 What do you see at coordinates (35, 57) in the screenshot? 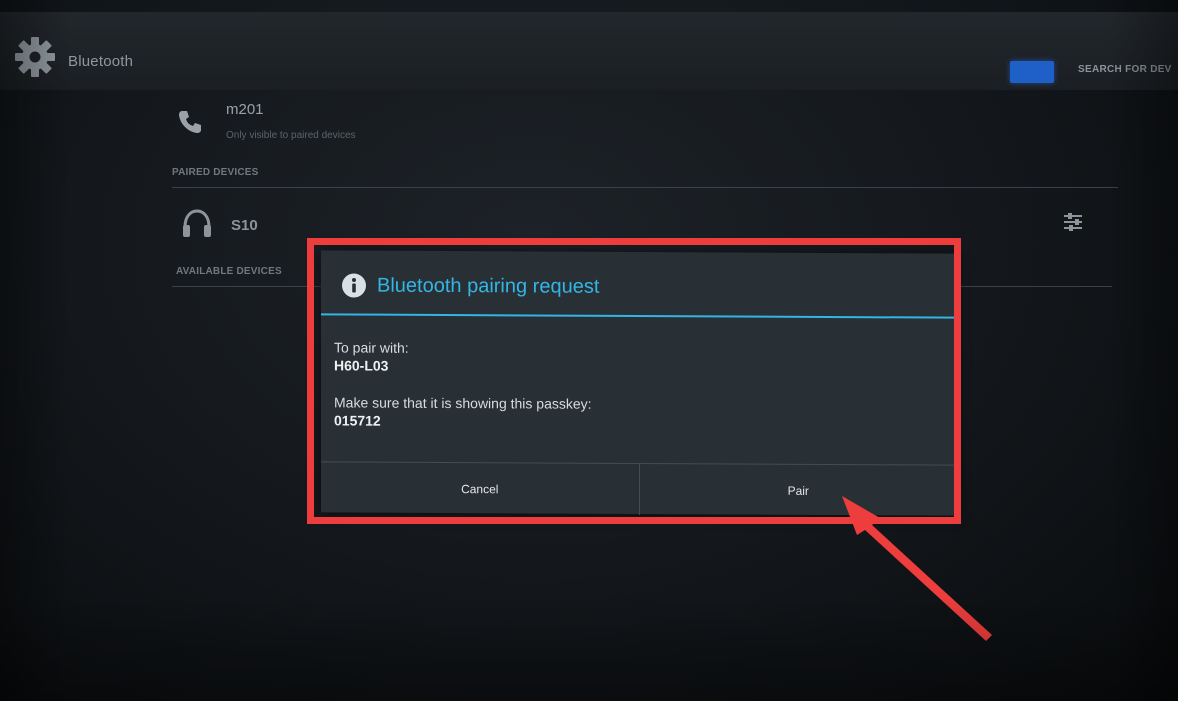
I see `gear-icon` at bounding box center [35, 57].